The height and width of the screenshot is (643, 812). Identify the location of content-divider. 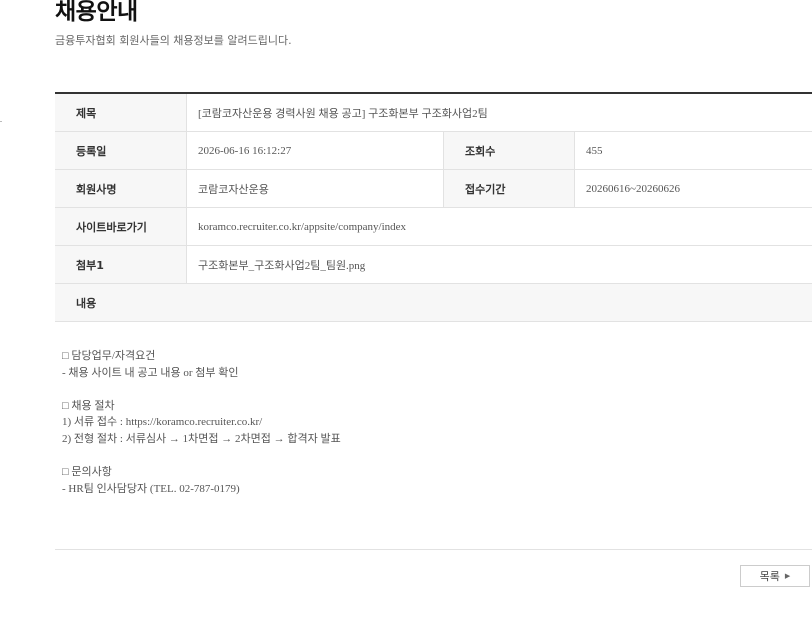
(433, 549).